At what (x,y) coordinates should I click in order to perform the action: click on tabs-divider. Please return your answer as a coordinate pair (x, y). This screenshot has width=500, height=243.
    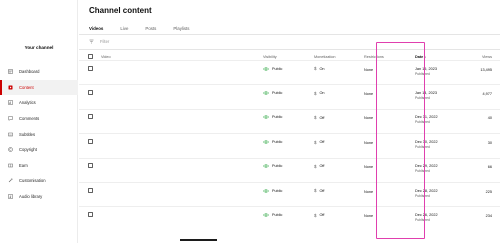
    Looking at the image, I should click on (289, 34).